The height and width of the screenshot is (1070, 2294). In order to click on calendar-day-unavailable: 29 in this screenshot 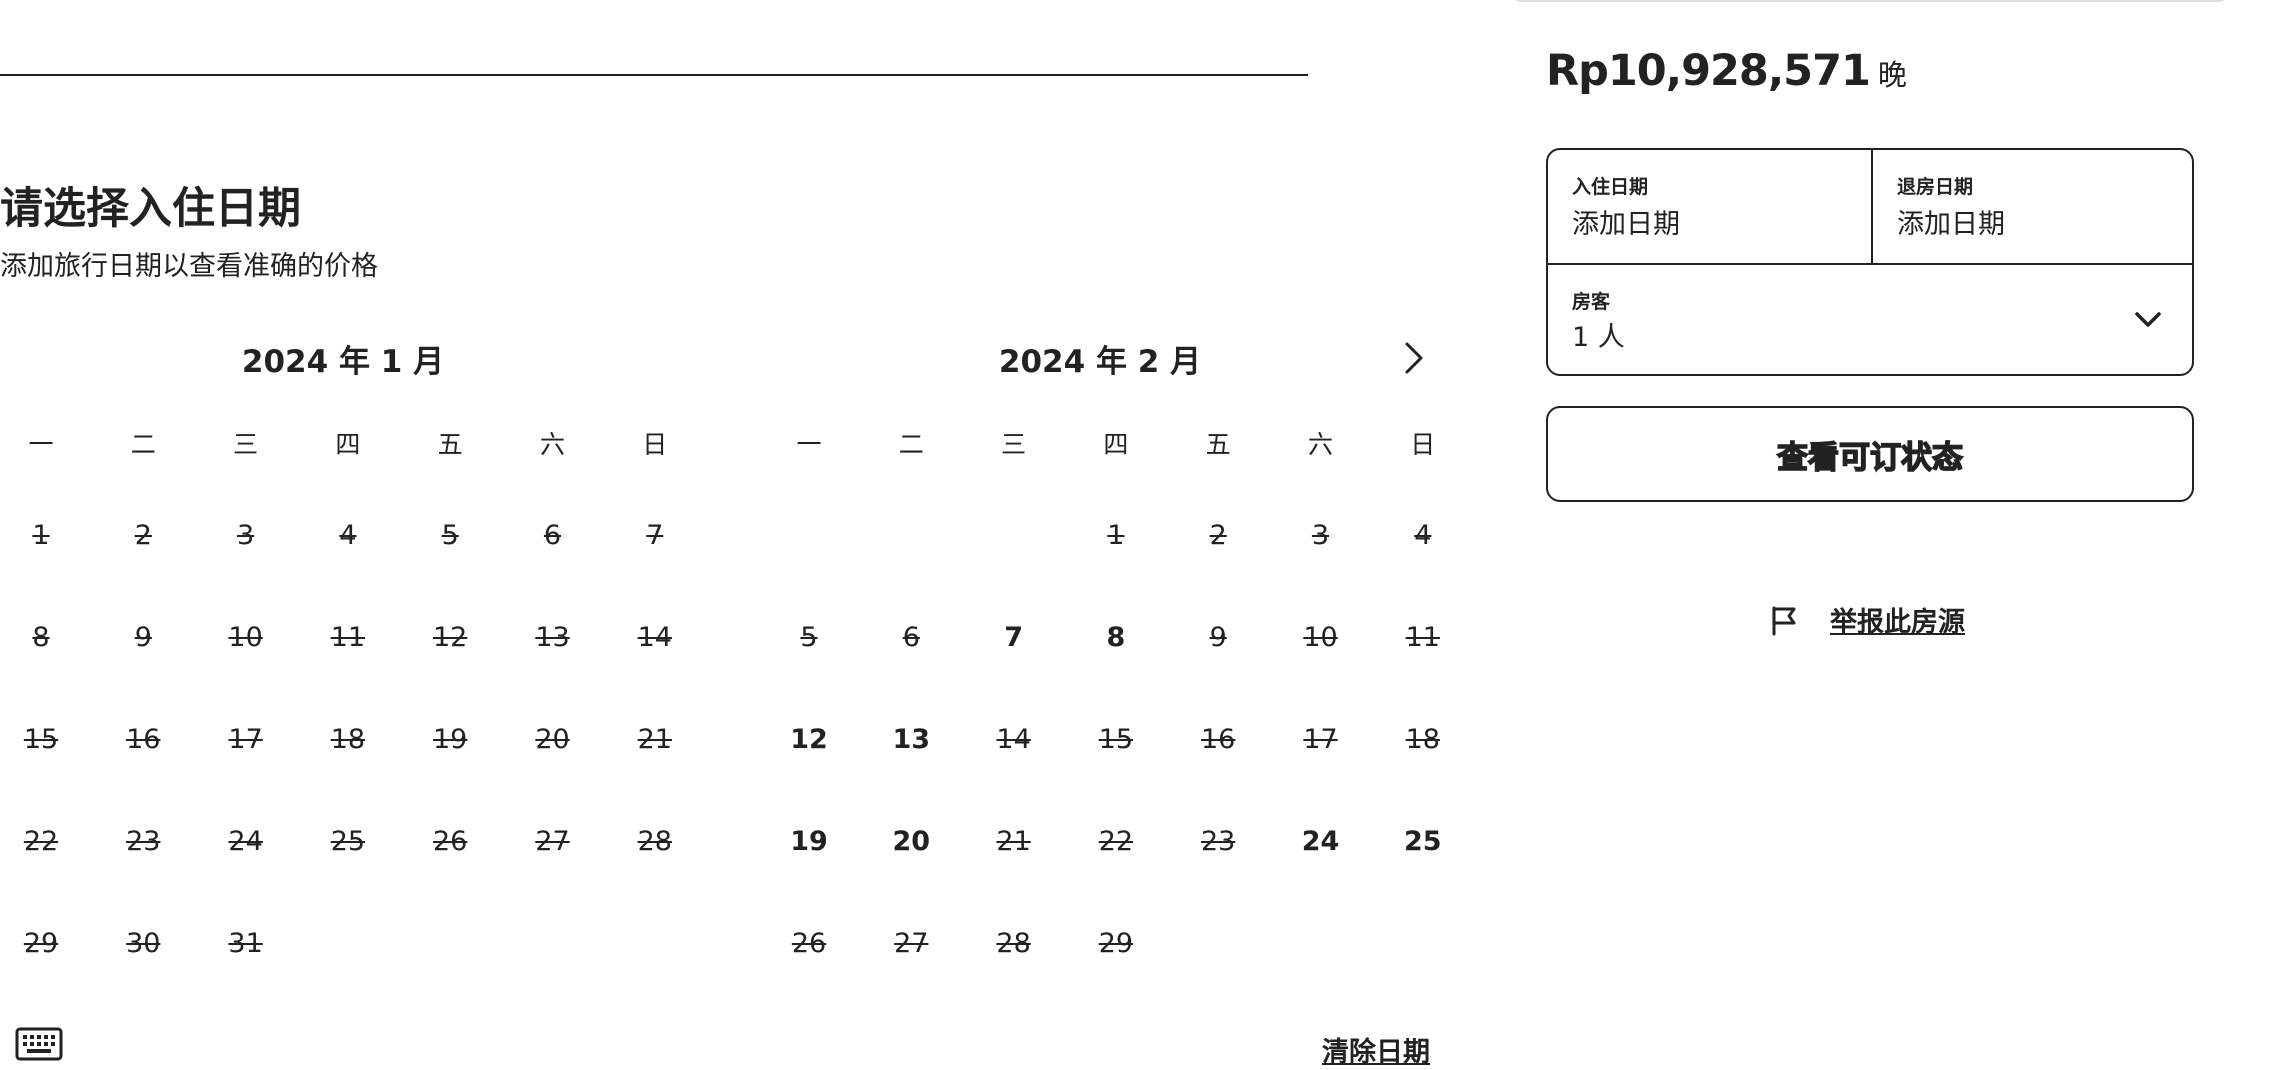, I will do `click(41, 943)`.